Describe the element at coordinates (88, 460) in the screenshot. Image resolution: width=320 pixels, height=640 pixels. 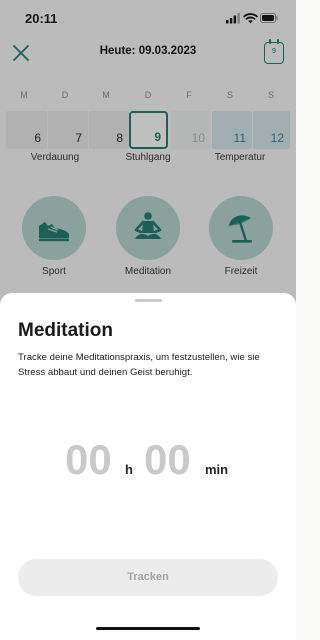
I see `hours-value: 00` at that location.